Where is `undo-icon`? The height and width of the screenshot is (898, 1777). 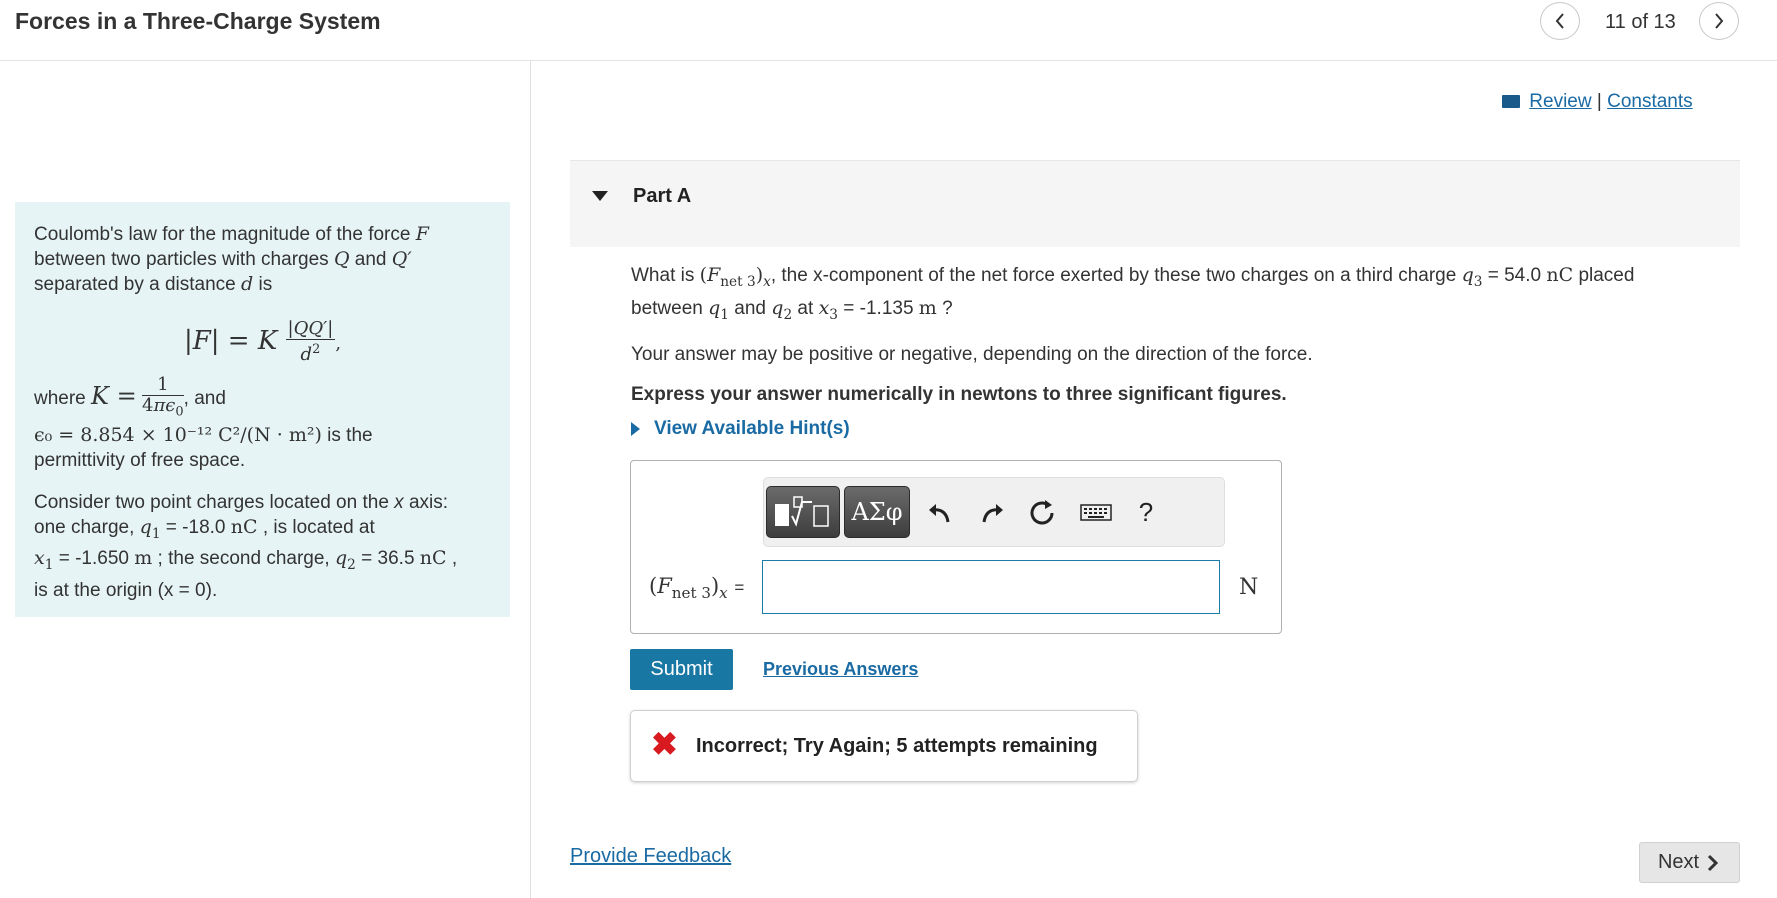
undo-icon is located at coordinates (939, 513).